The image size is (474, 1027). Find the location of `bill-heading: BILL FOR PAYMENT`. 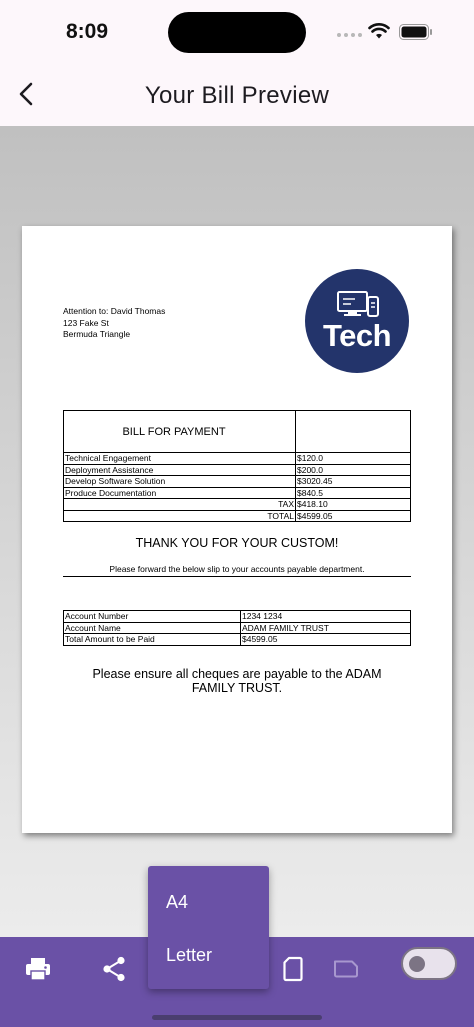

bill-heading: BILL FOR PAYMENT is located at coordinates (179, 431).